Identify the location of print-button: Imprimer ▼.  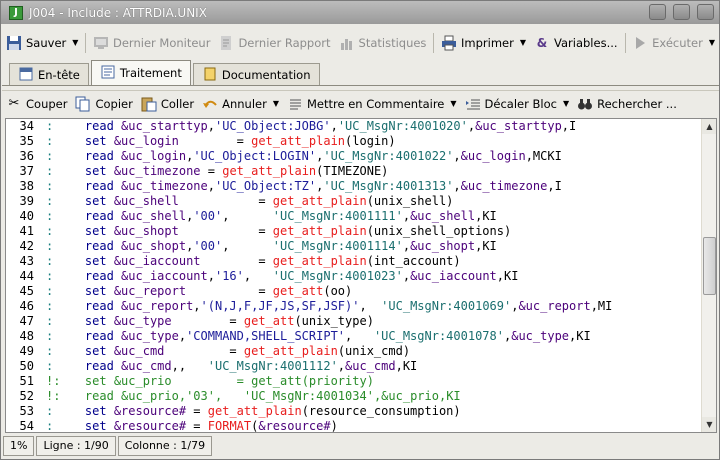
(483, 43).